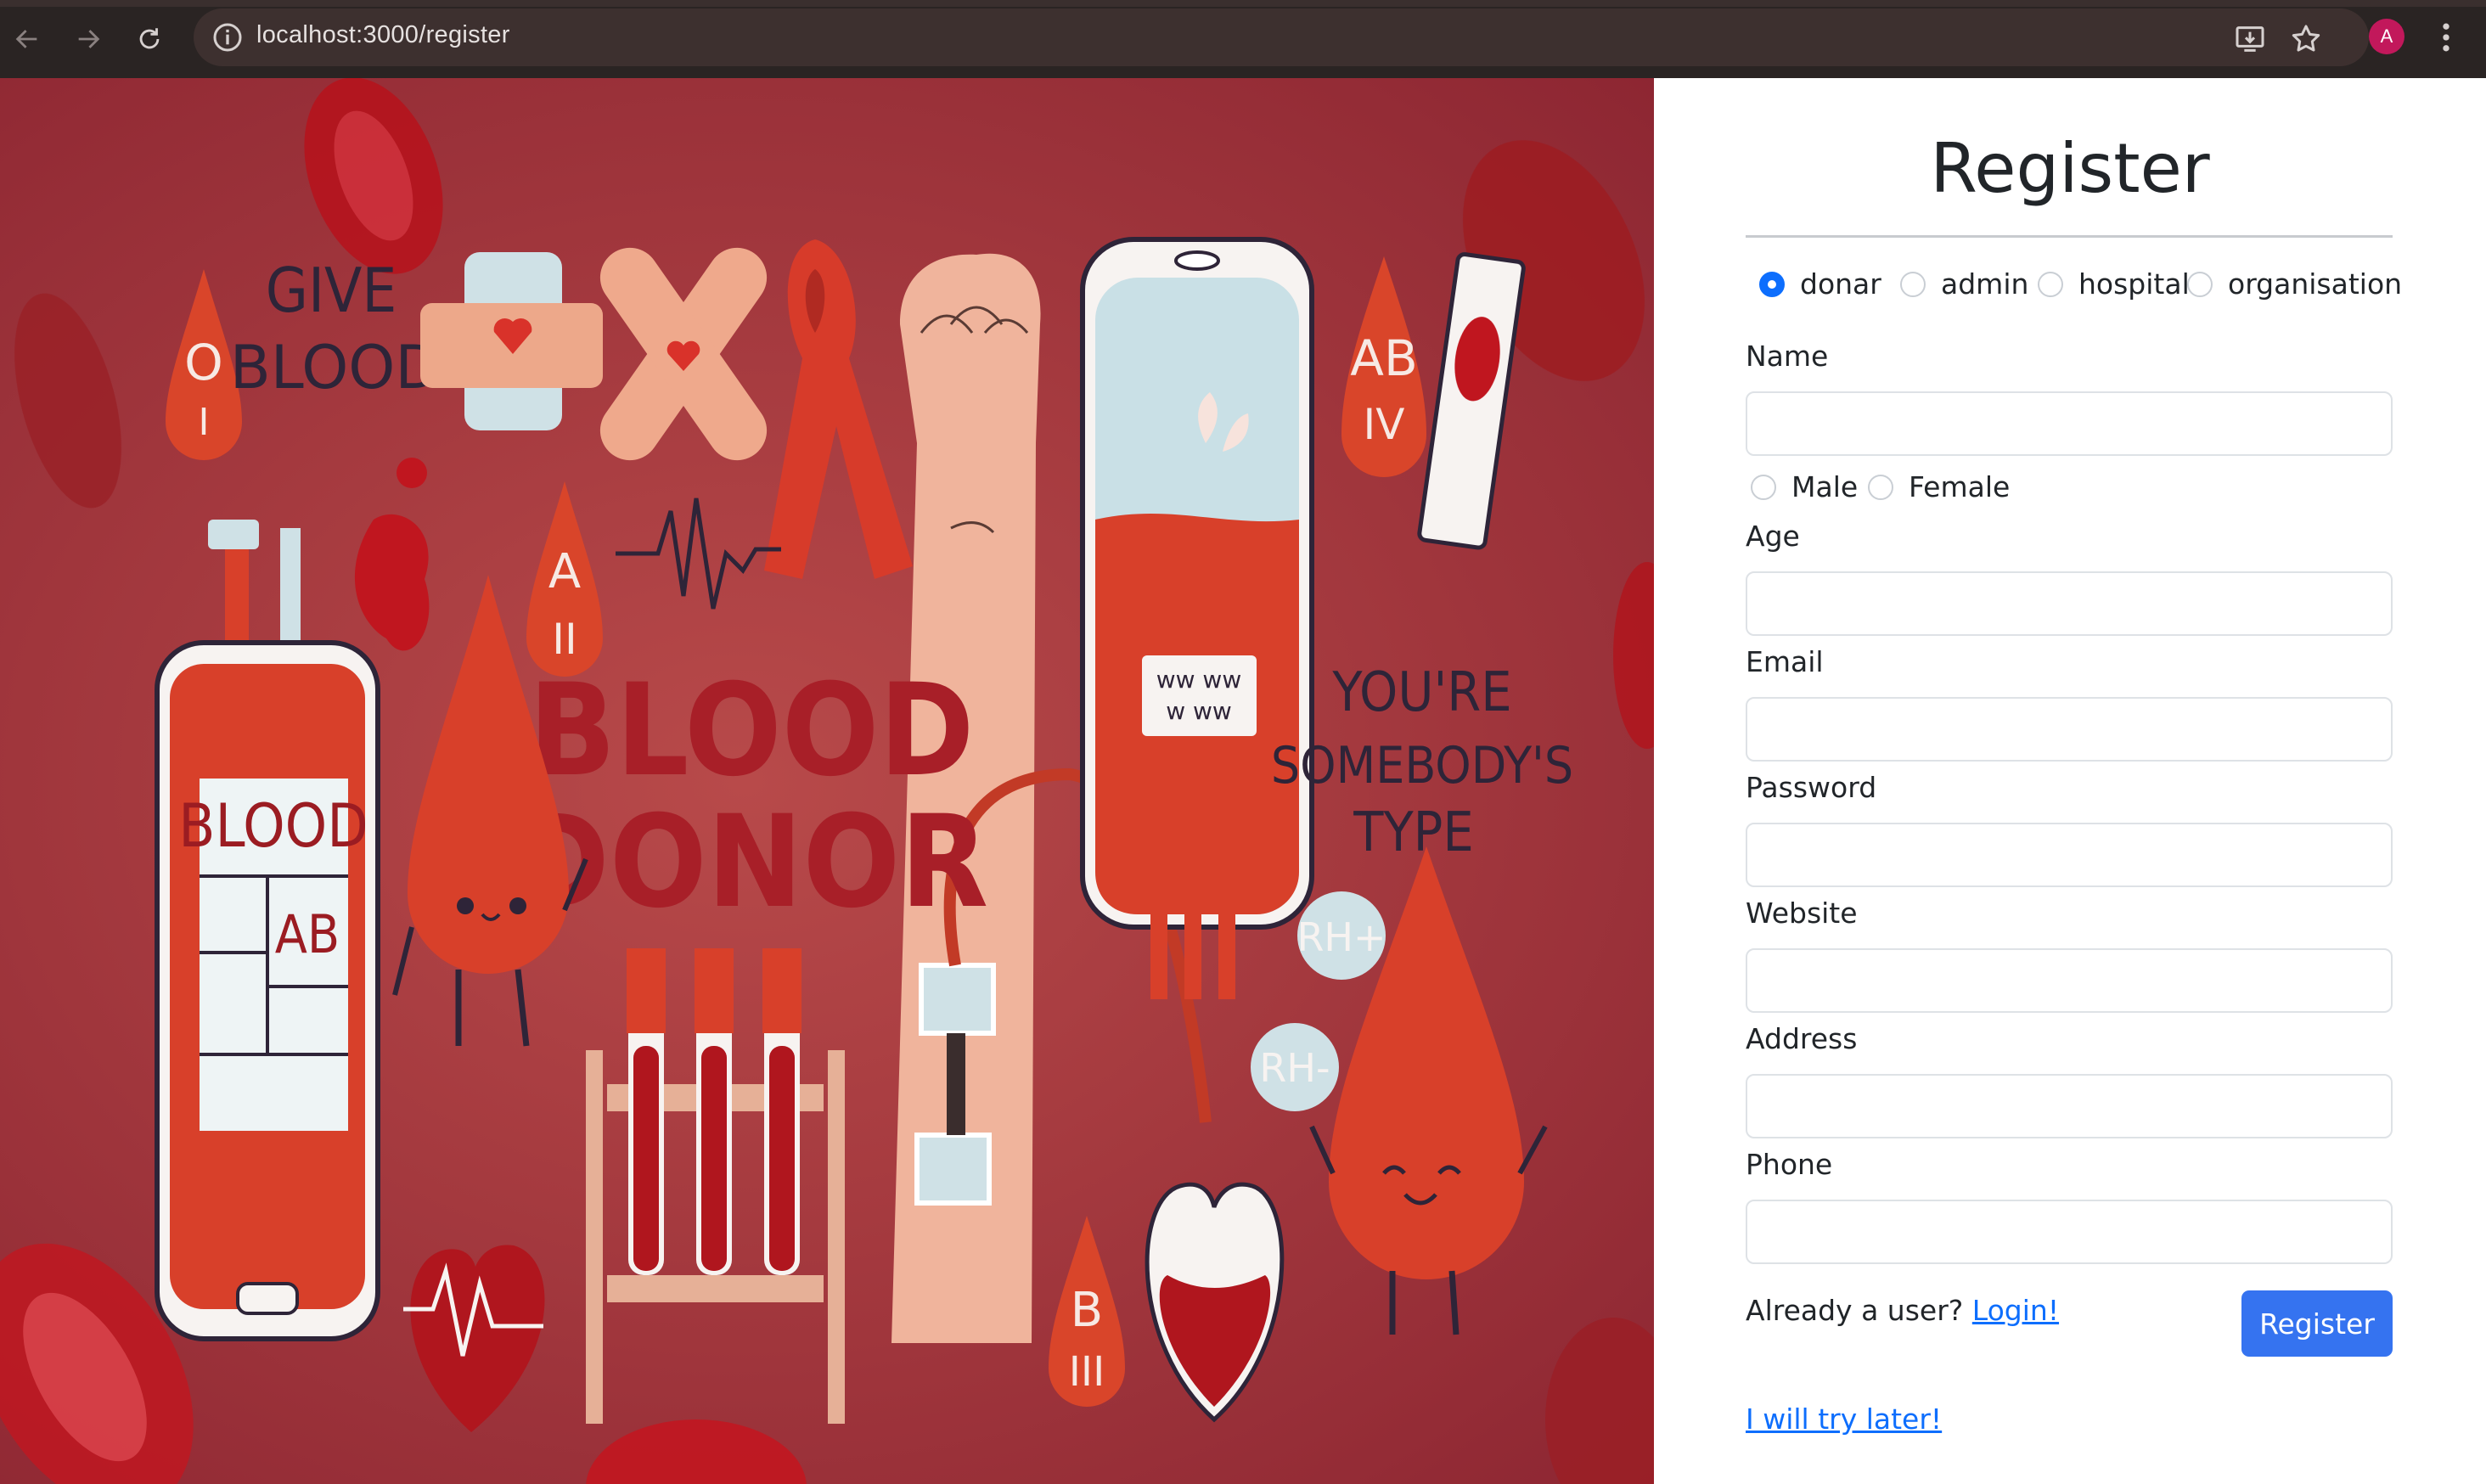 This screenshot has height=1484, width=2486. I want to click on blood-sample-card, so click(1472, 401).